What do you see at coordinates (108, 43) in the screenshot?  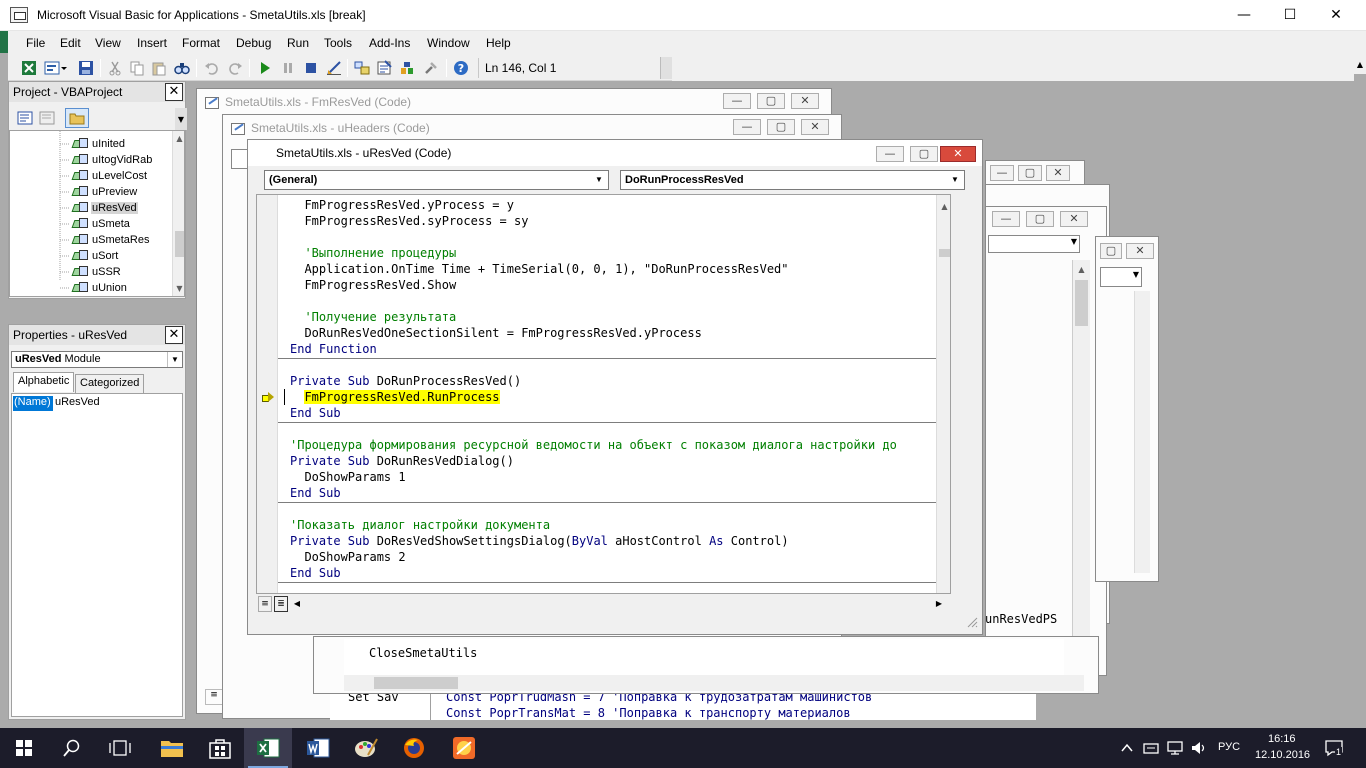 I see `menu-view: View` at bounding box center [108, 43].